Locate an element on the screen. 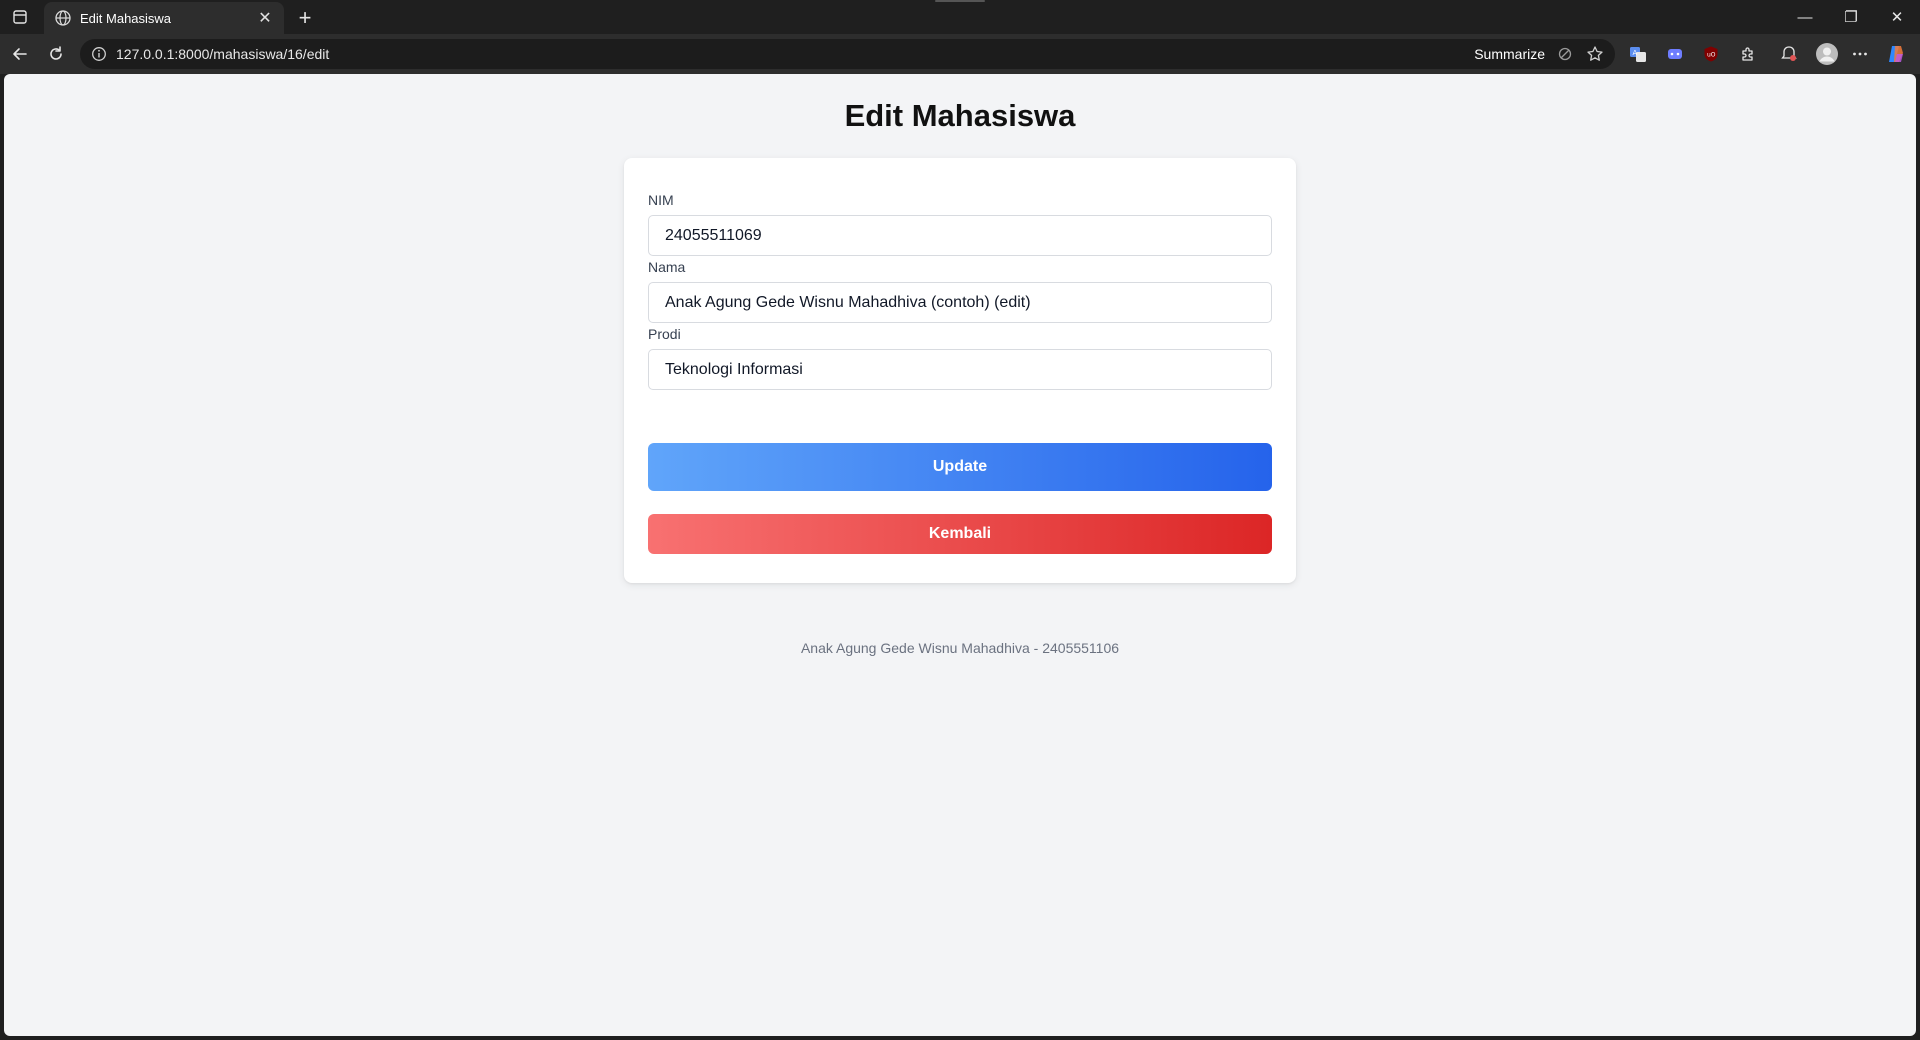 Image resolution: width=1920 pixels, height=1040 pixels. tab-actions-icon is located at coordinates (20, 17).